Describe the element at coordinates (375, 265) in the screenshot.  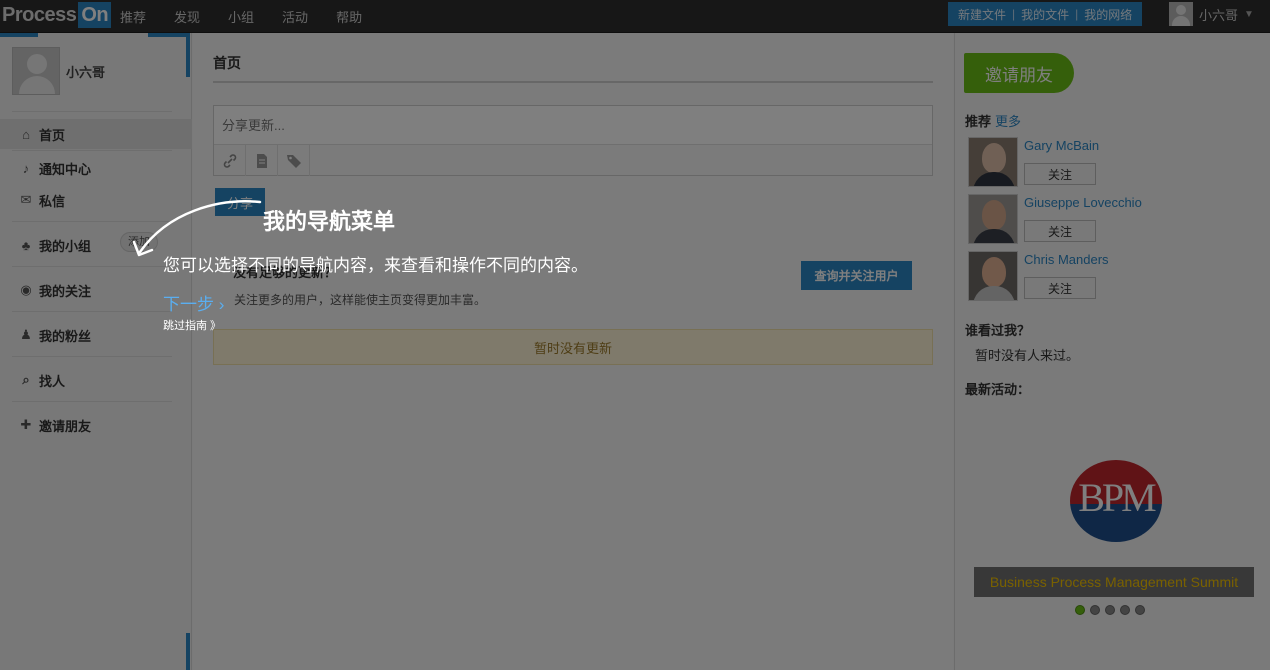
I see `guide-description: 您可以选择不同的导航内容，来查看和操作不同的内容。` at that location.